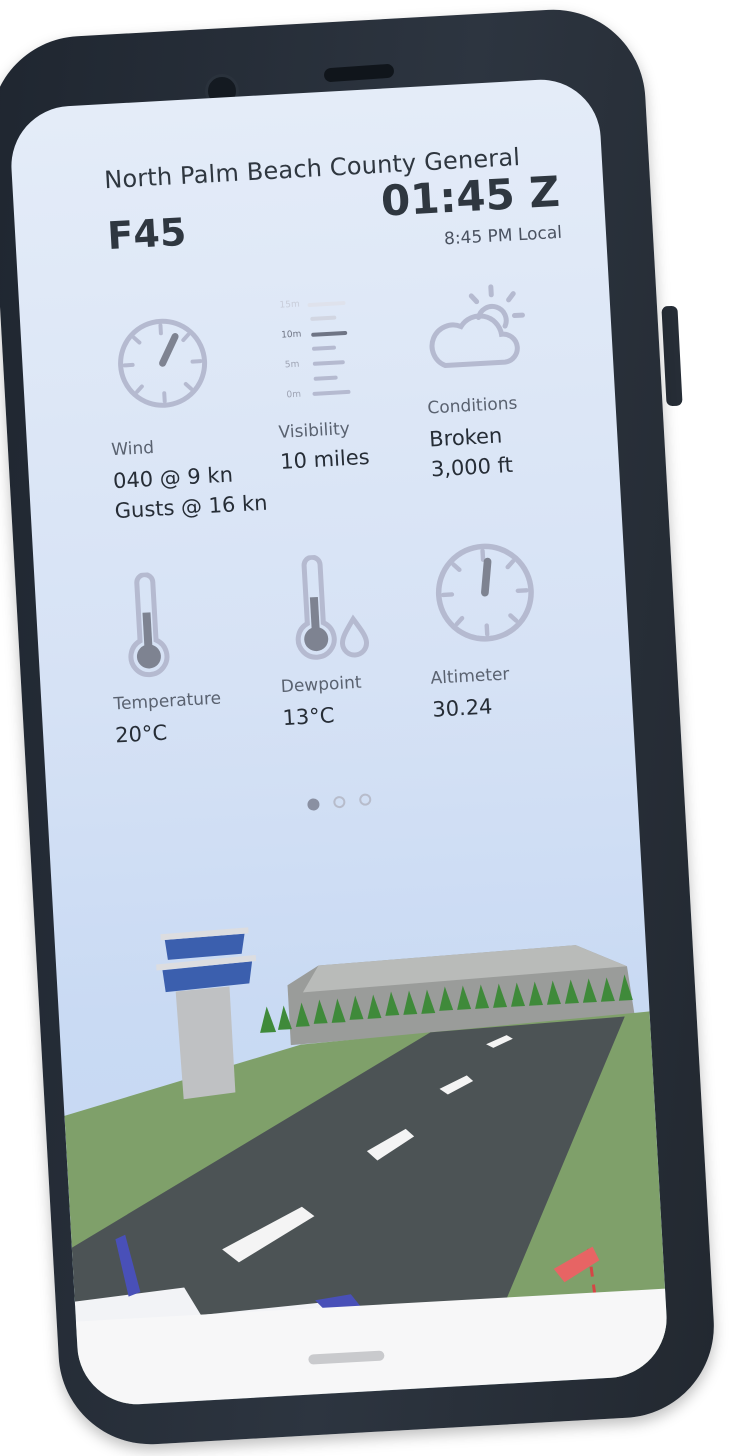 Image resolution: width=737 pixels, height=1456 pixels. I want to click on visibility-tile: 15m 10m 5m 0m Visibility 10 miles, so click(351, 387).